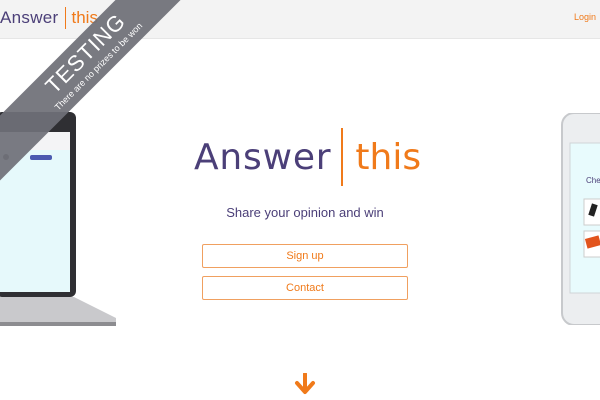  I want to click on header-logo: Answer this, so click(49, 18).